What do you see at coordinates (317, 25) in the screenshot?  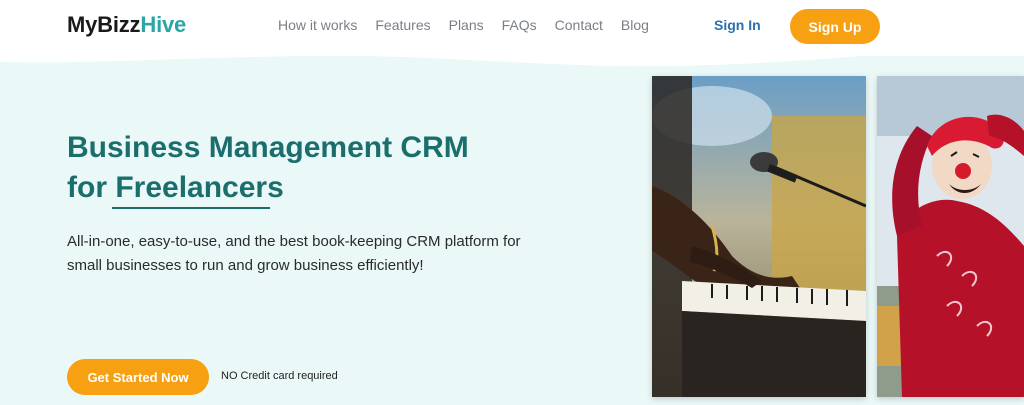 I see `nav-how-it-works: How it works` at bounding box center [317, 25].